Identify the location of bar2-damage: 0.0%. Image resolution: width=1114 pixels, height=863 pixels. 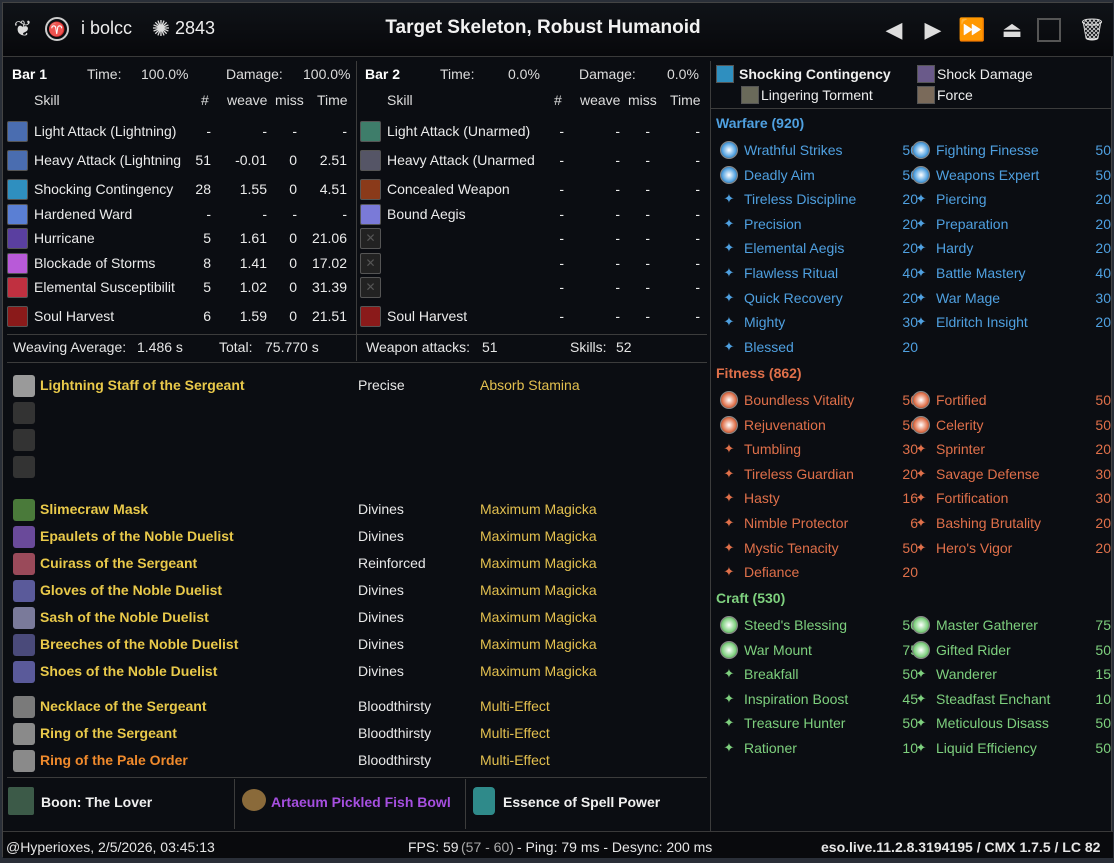
(683, 74).